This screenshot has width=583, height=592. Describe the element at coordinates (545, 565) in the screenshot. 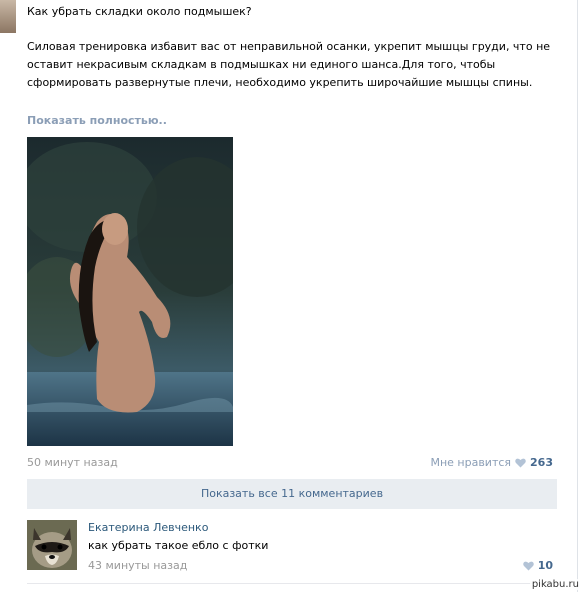

I see `comment-like-count: 10` at that location.